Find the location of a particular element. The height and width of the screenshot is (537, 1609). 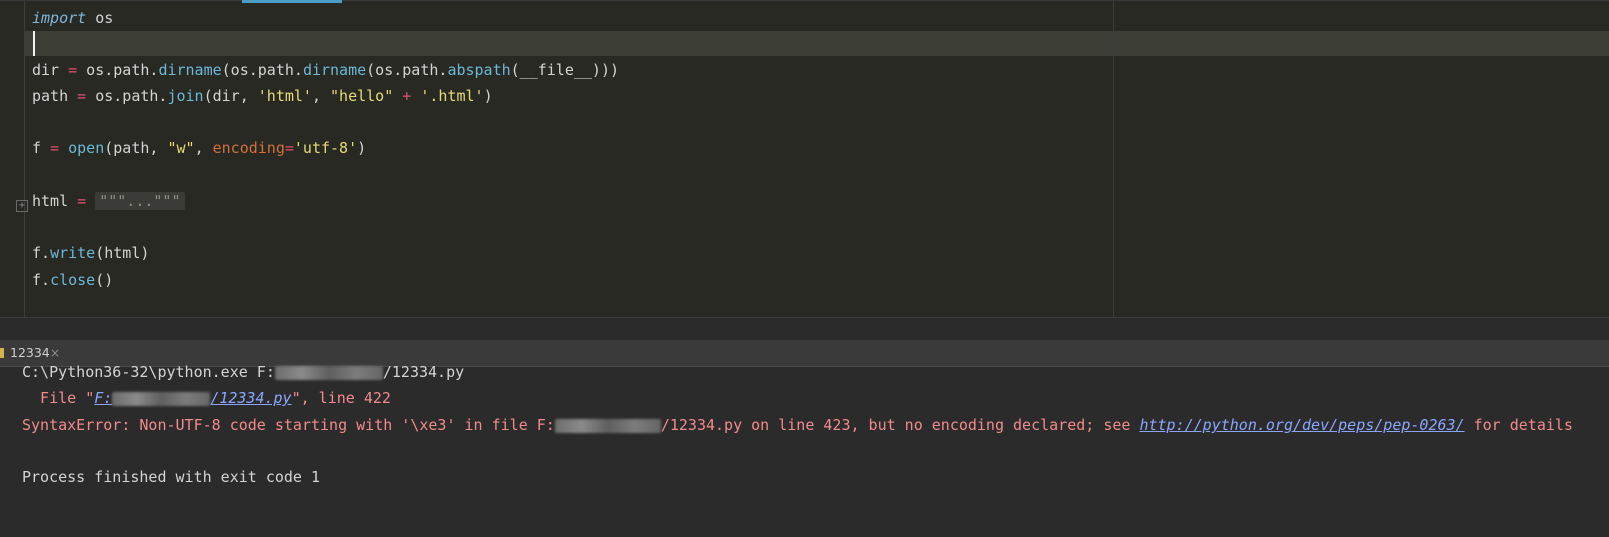

console-line-command: C:\Python36-32\python.exe F:/12334.py is located at coordinates (243, 372).